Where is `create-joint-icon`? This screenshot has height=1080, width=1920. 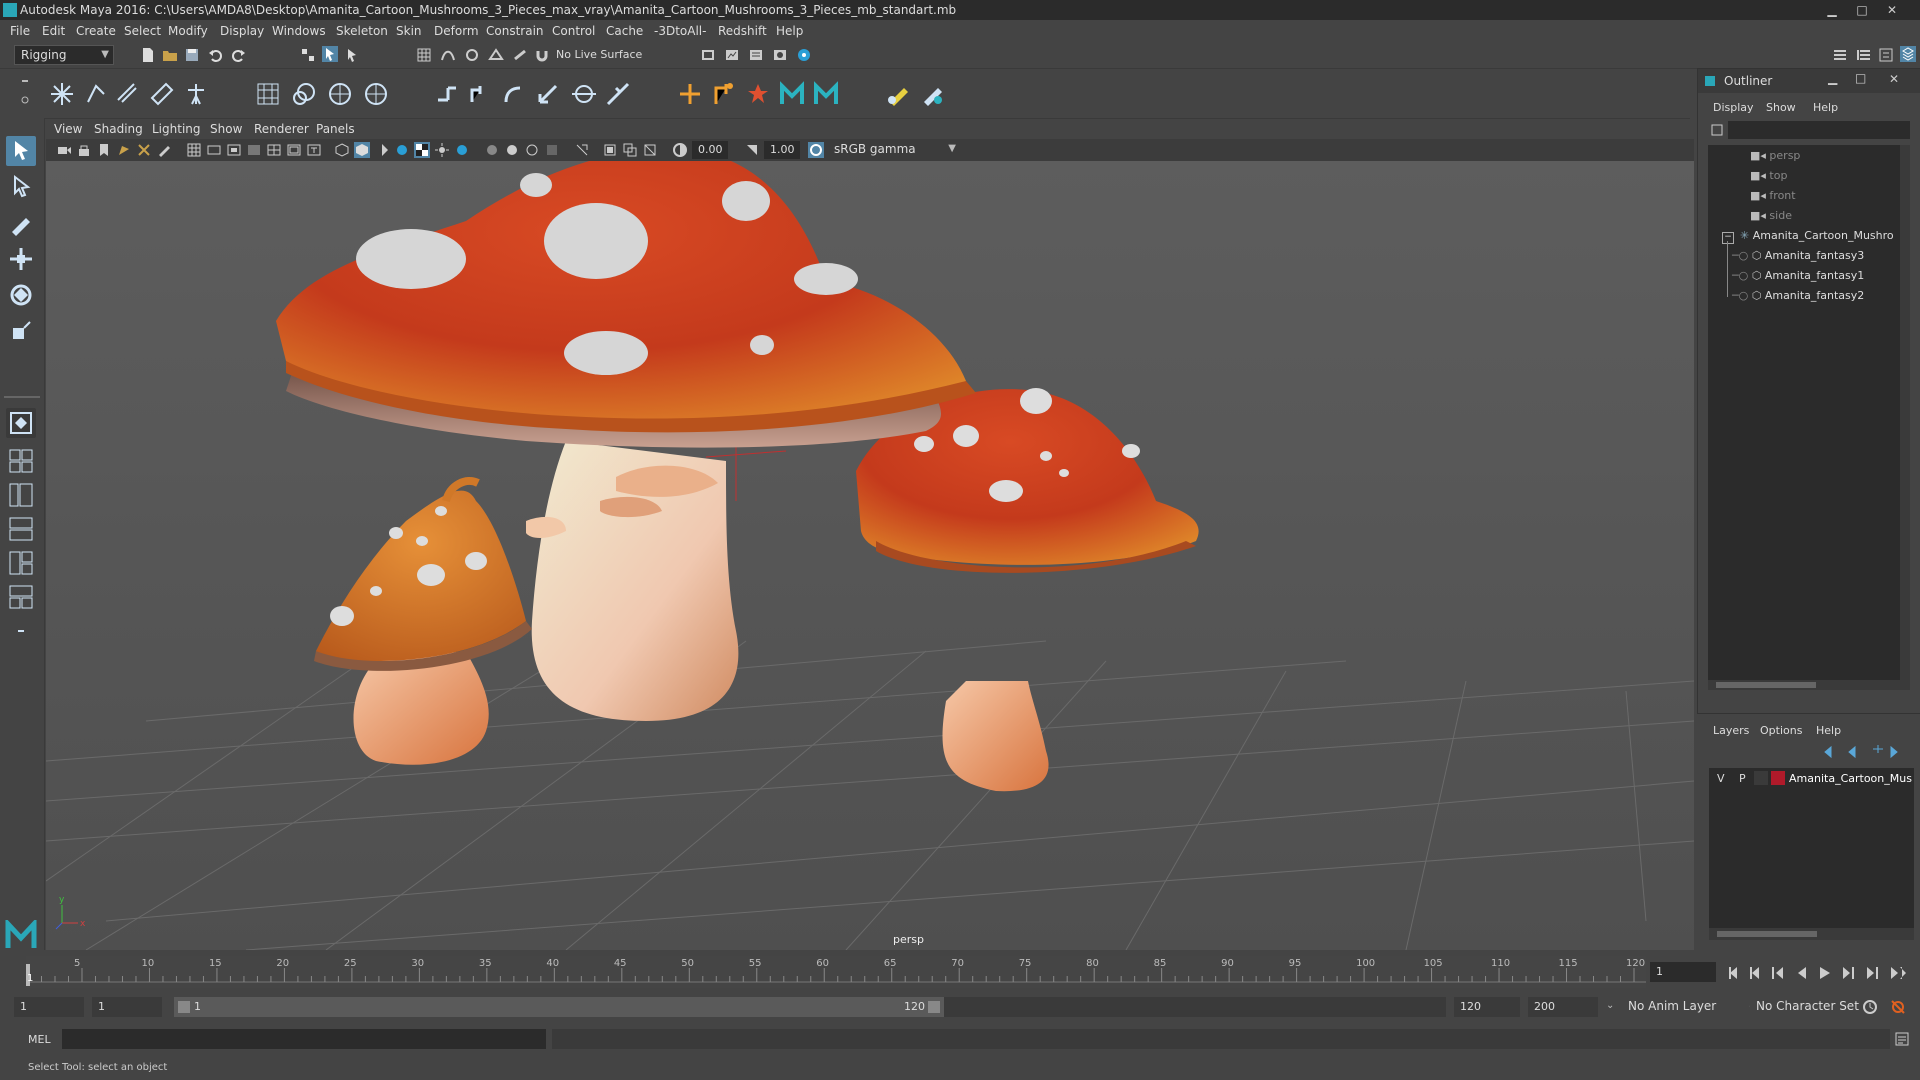
create-joint-icon is located at coordinates (62, 94).